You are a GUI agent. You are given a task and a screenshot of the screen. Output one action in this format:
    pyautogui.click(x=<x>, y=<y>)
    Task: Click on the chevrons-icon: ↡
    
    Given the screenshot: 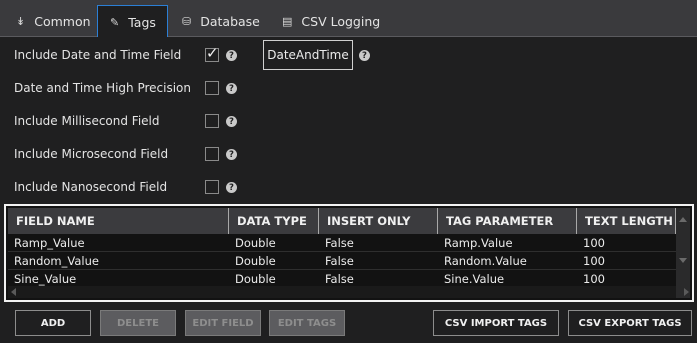 What is the action you would take?
    pyautogui.click(x=21, y=21)
    